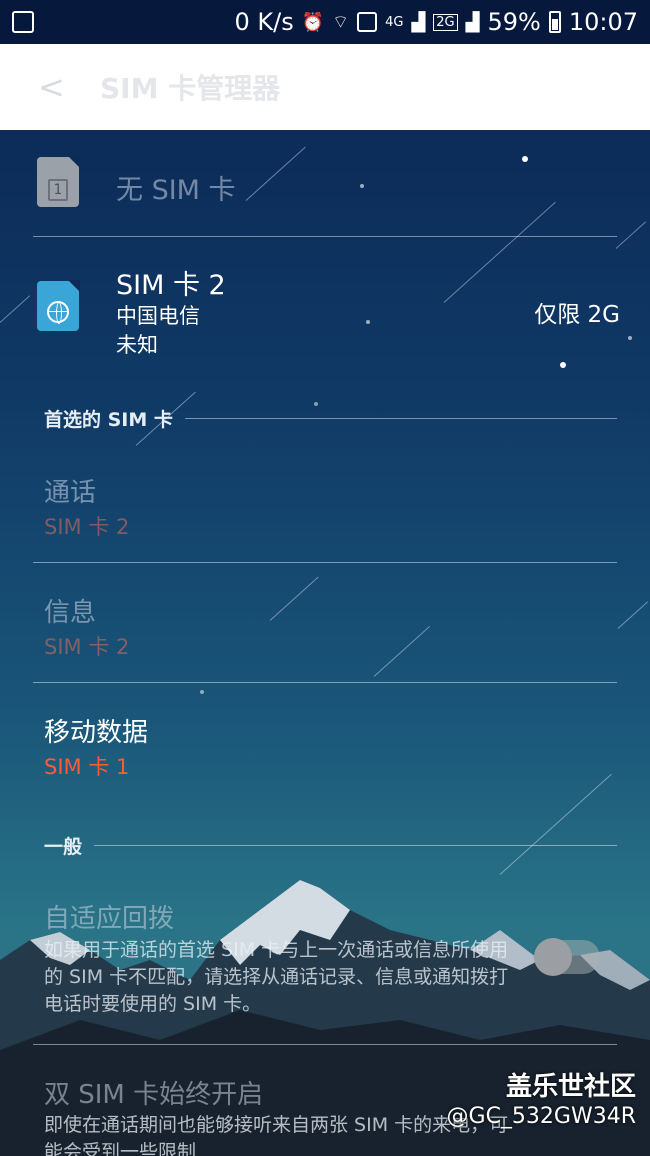 This screenshot has width=650, height=1156. What do you see at coordinates (190, 88) in the screenshot?
I see `page-title: SIM 卡管理器` at bounding box center [190, 88].